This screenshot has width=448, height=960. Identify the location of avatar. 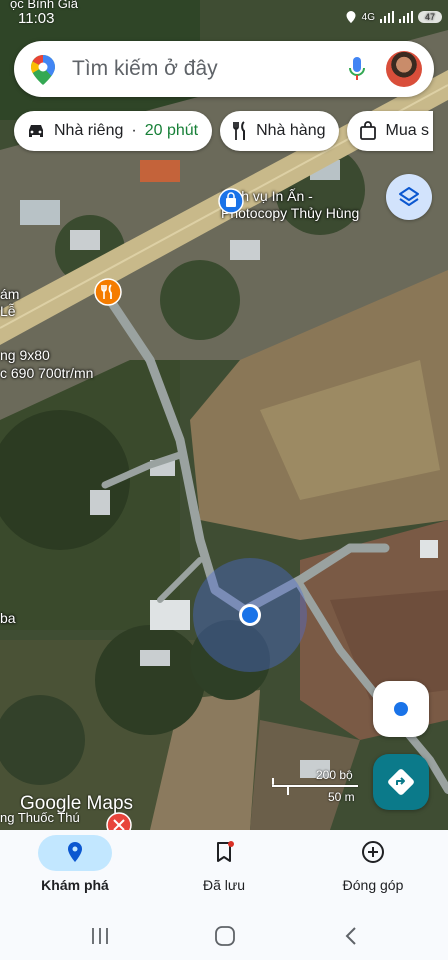
(404, 69).